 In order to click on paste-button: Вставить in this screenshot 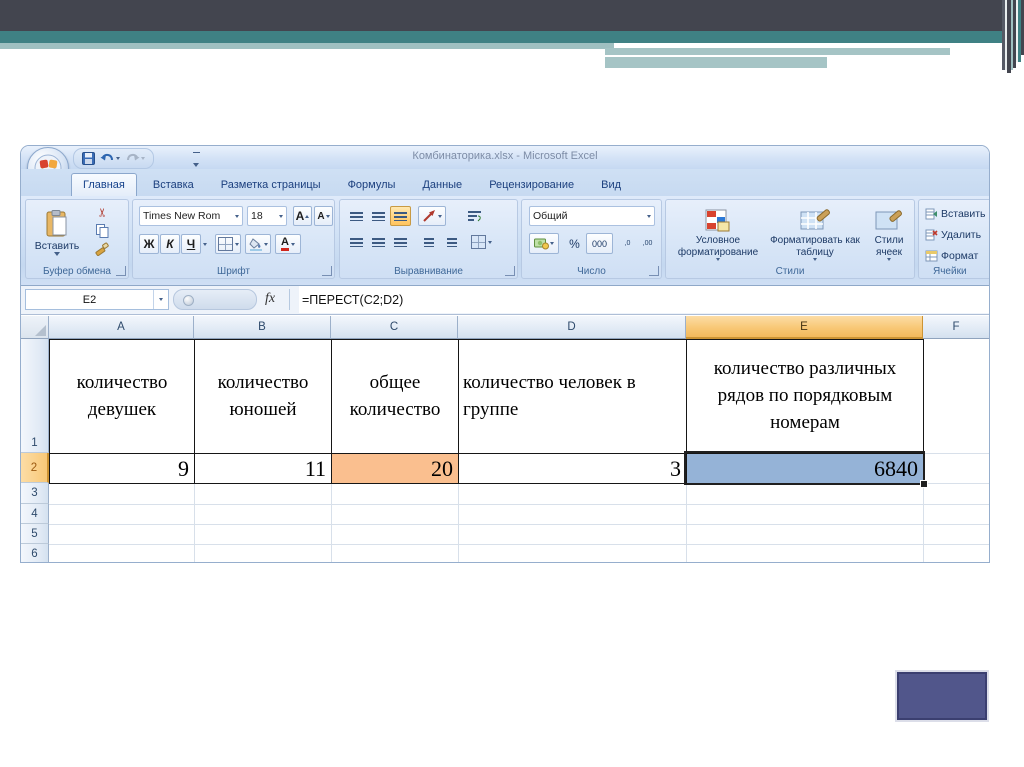, I will do `click(57, 233)`.